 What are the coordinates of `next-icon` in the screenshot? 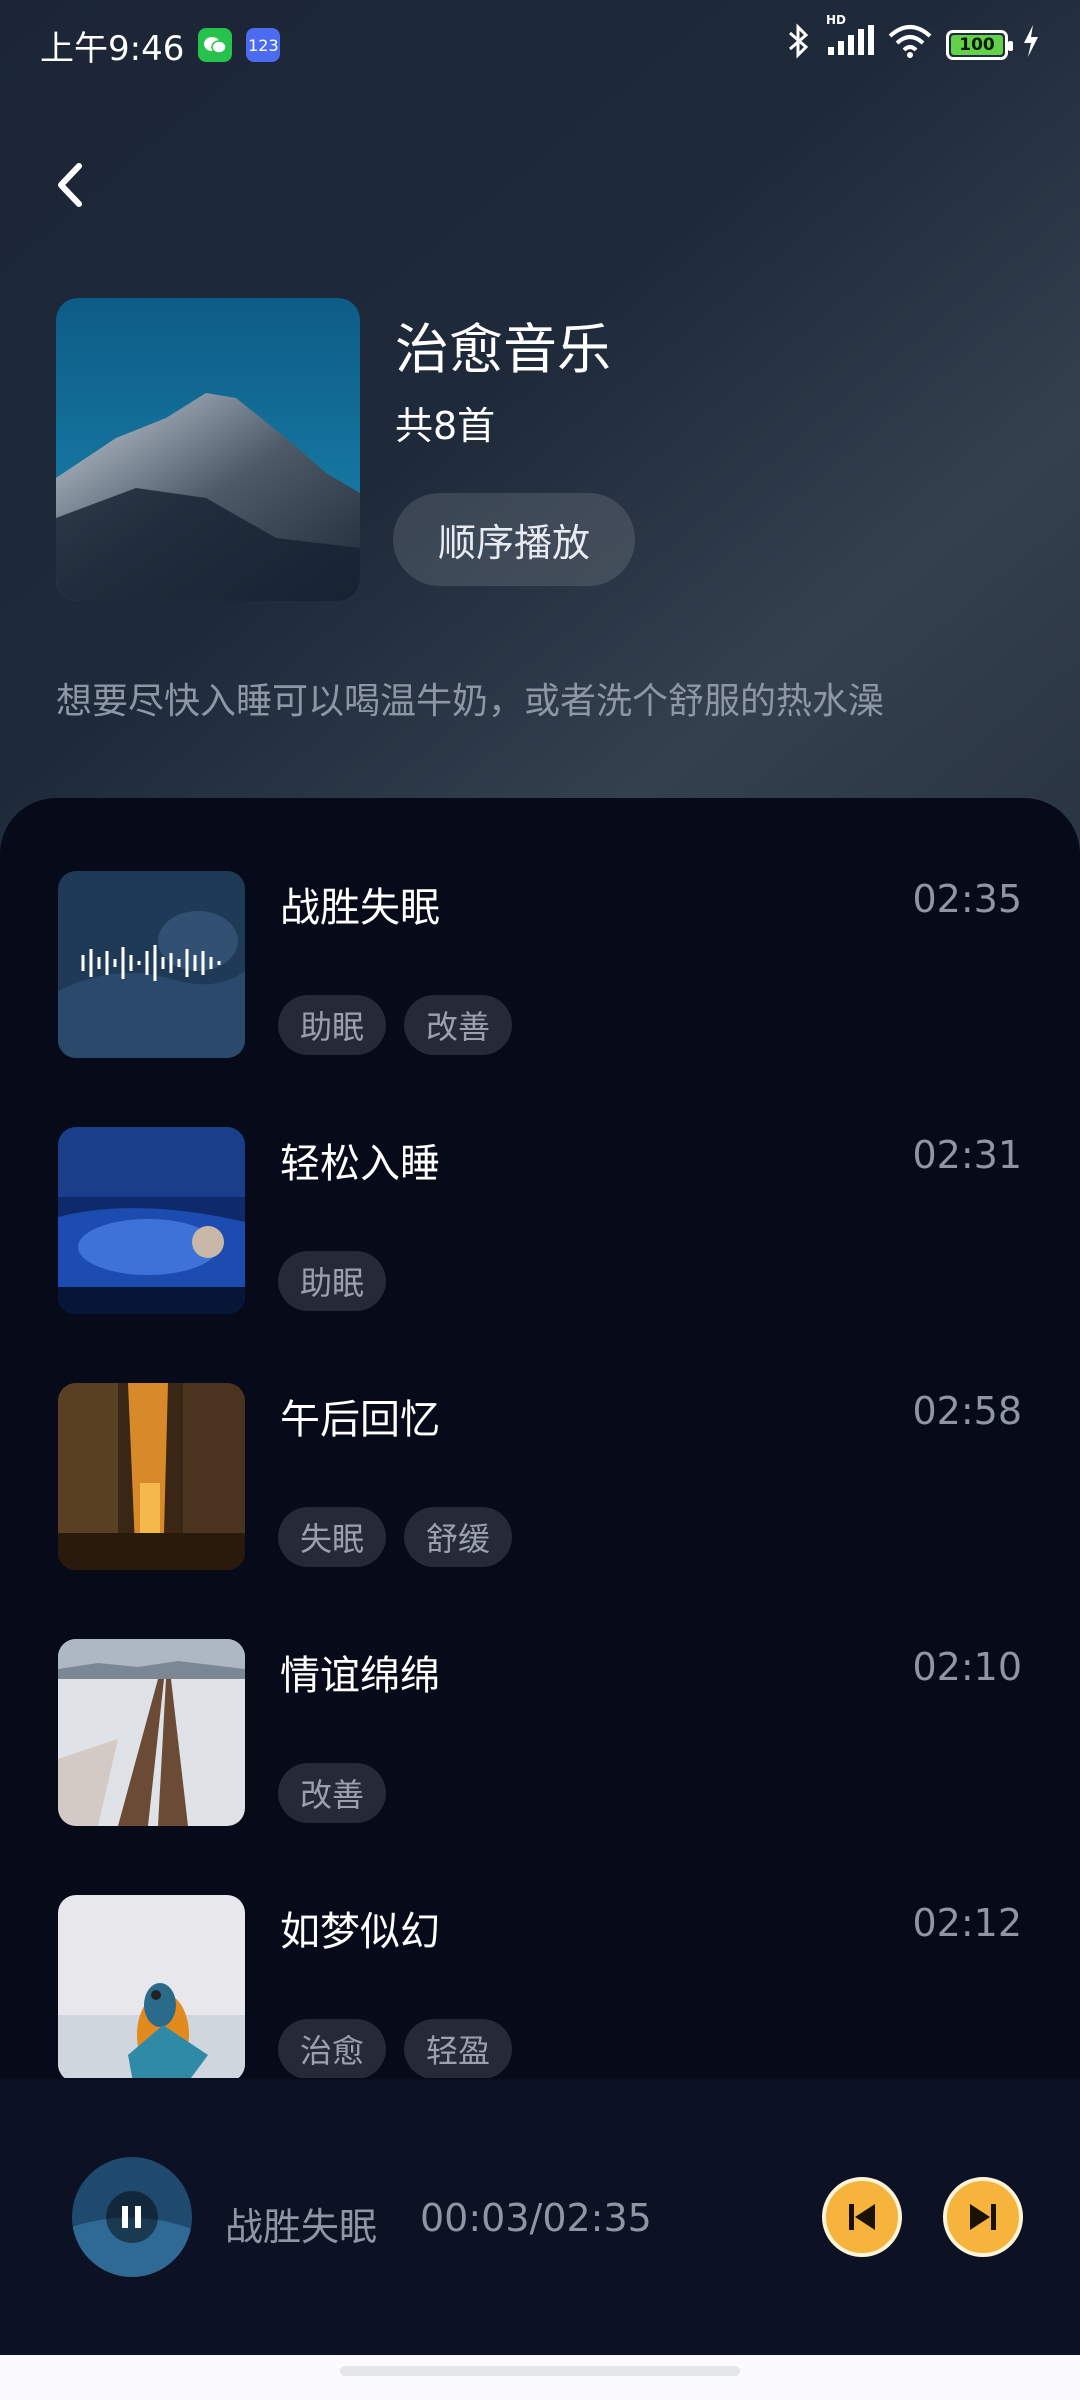 It's located at (983, 2217).